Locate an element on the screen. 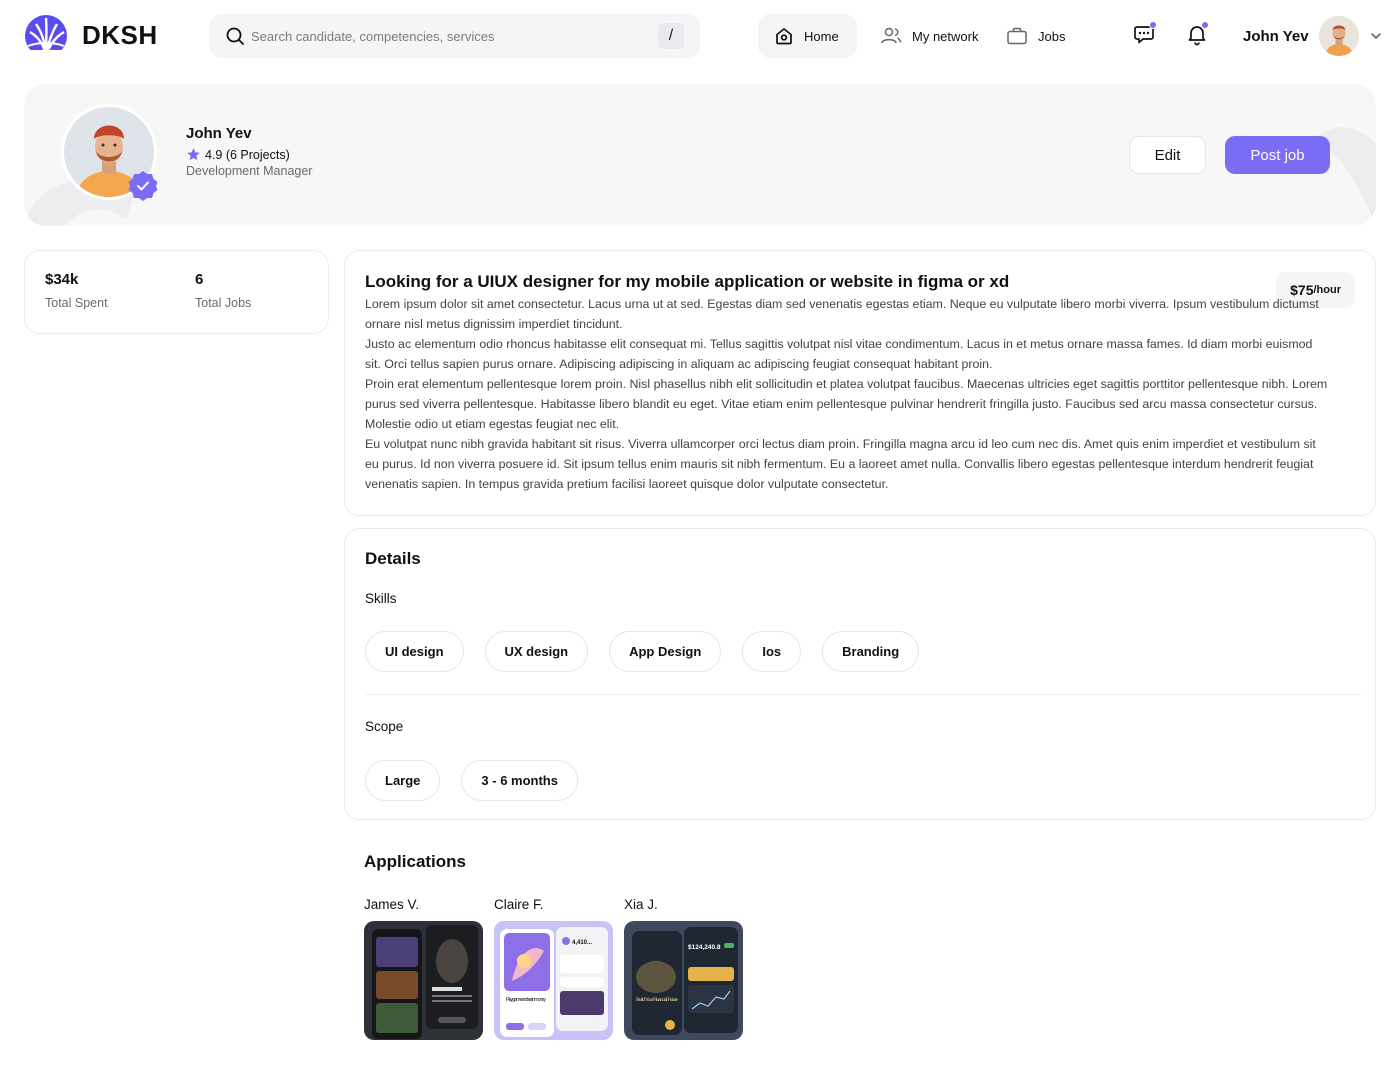  users-icon is located at coordinates (891, 35).